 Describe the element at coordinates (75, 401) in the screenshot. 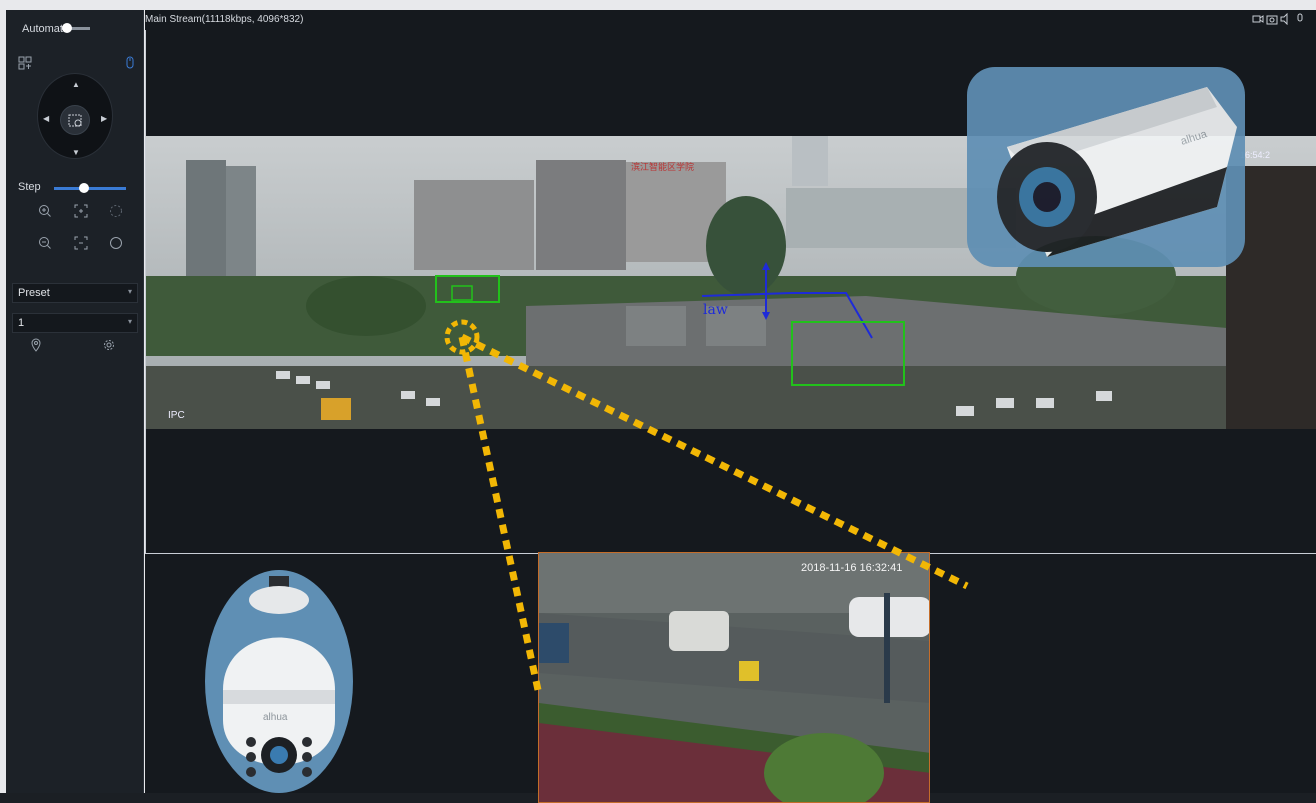

I see `ptz-control-panel: Automatic ▲ ▼ ◀ ▶ Step Preset ▾ 1 ▾` at that location.